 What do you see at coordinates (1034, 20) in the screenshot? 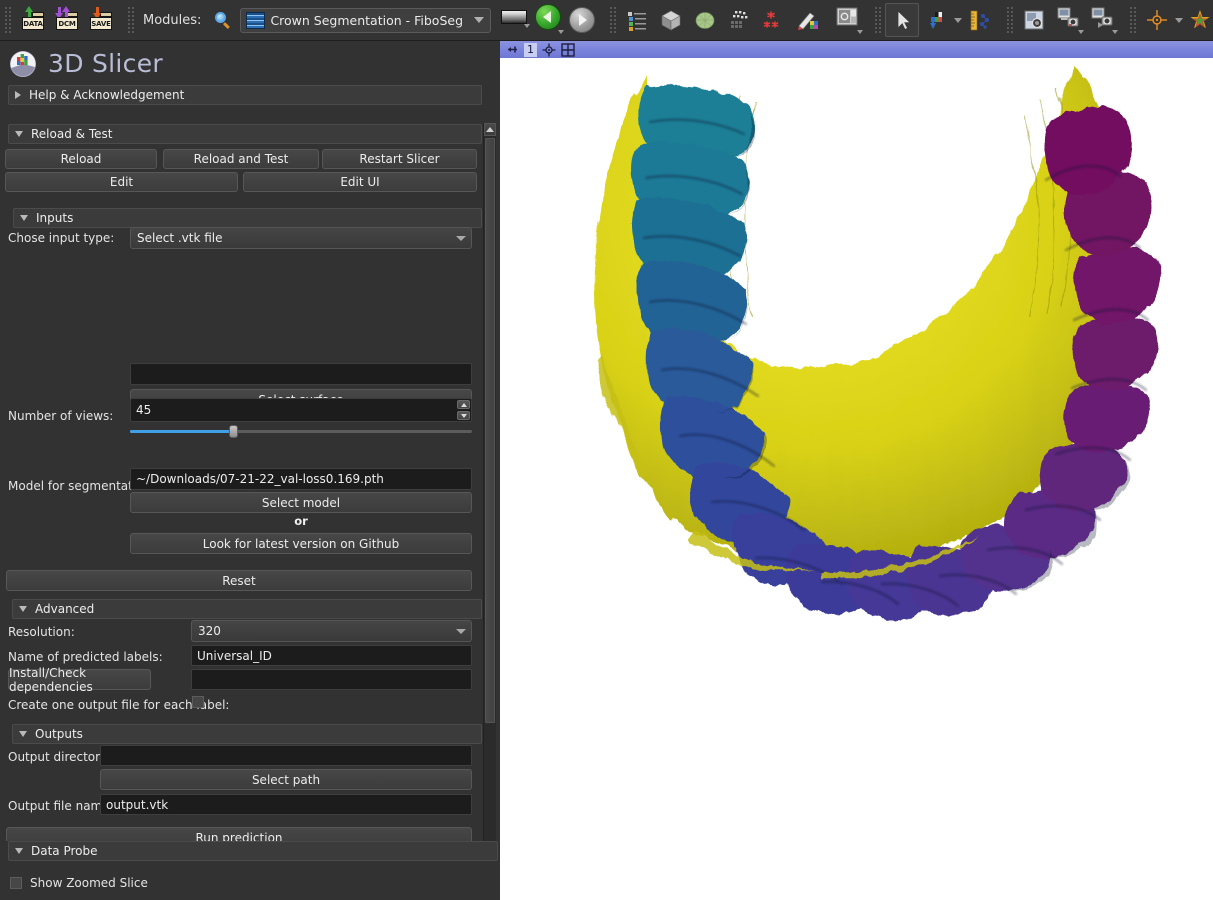
I see `screenshot-button` at bounding box center [1034, 20].